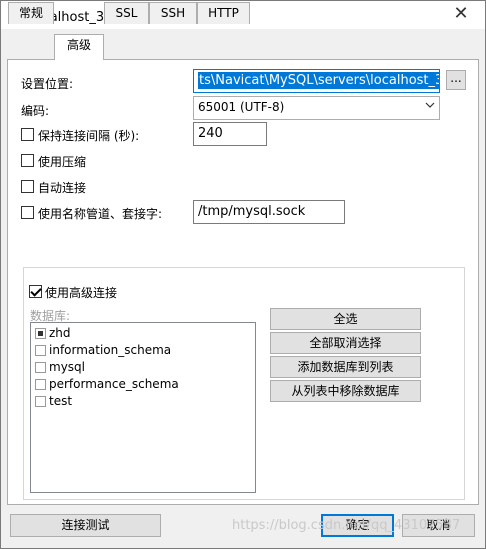  Describe the element at coordinates (345, 319) in the screenshot. I see `select-all-button: 全选` at that location.